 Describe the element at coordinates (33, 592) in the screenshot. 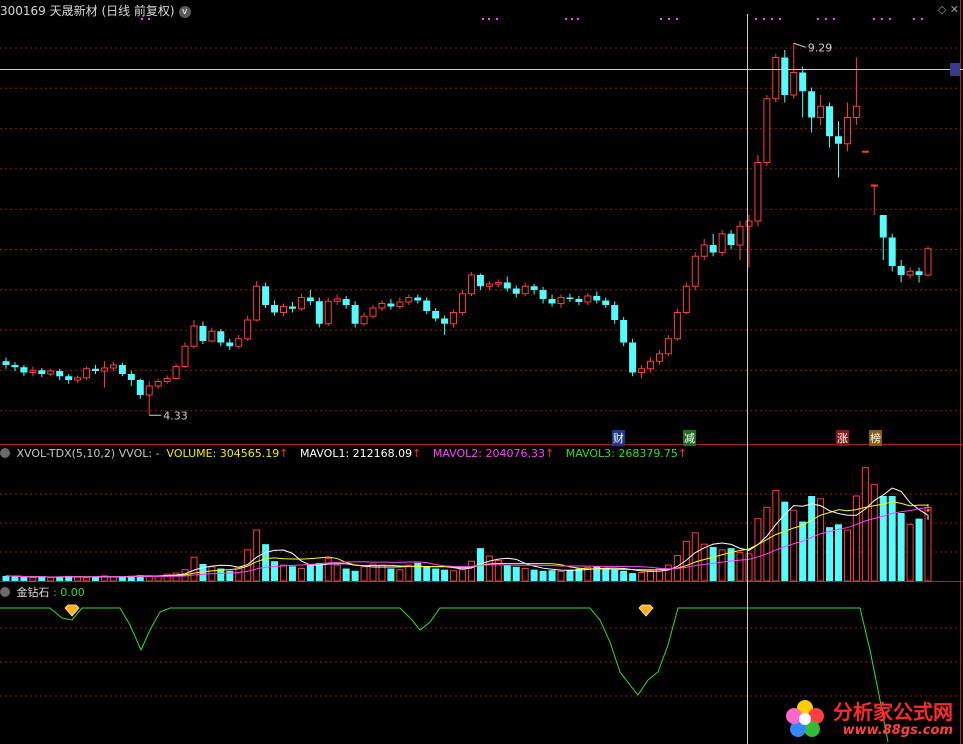

I see `diamond-indicator-name: 金钻石` at that location.